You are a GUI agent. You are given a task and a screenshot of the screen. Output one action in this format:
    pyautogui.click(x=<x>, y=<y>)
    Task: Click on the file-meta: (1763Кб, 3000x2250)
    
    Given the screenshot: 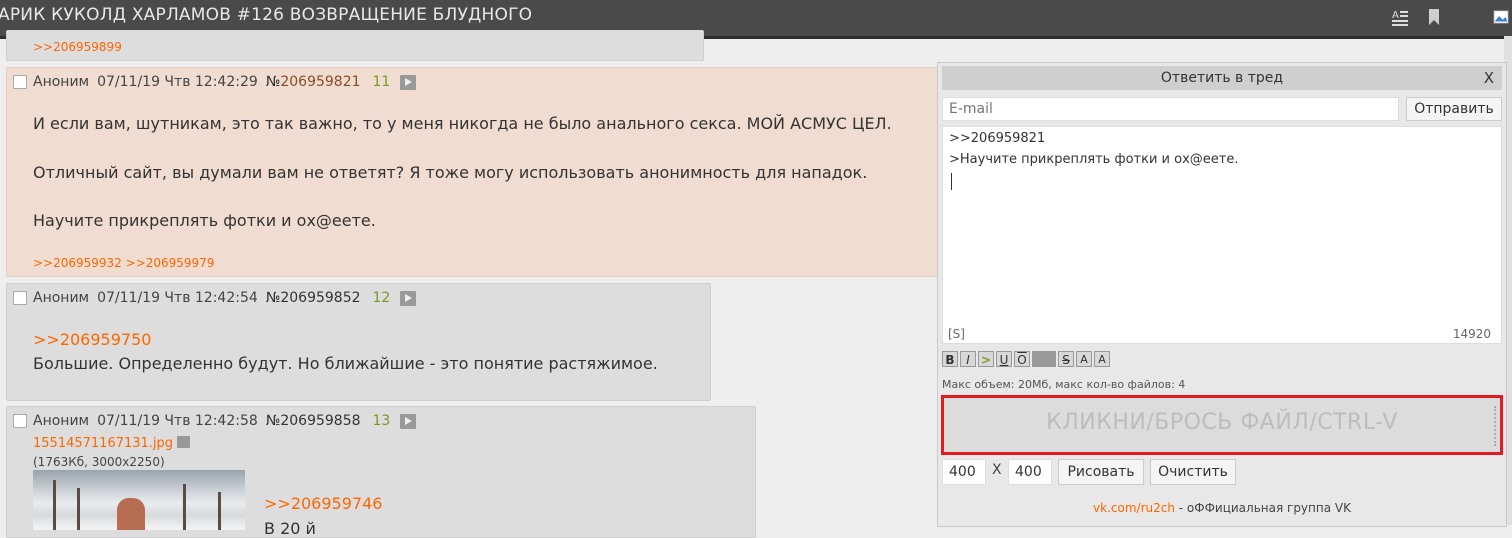 What is the action you would take?
    pyautogui.click(x=99, y=462)
    